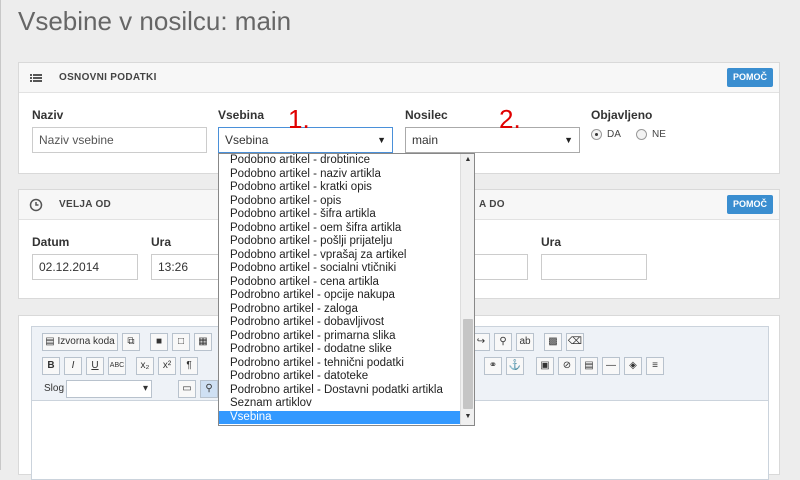  Describe the element at coordinates (247, 140) in the screenshot. I see `vsebina-select-value: Vsebina` at that location.